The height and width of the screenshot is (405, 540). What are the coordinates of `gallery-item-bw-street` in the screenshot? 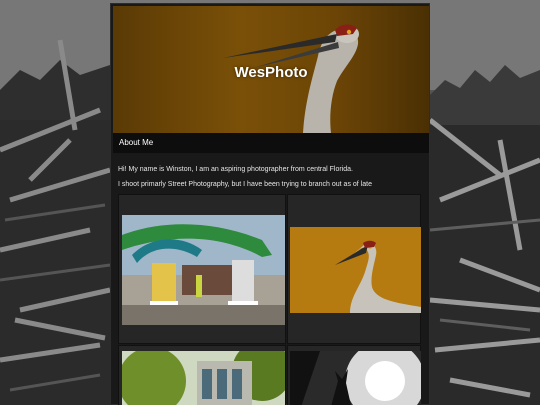 It's located at (354, 375).